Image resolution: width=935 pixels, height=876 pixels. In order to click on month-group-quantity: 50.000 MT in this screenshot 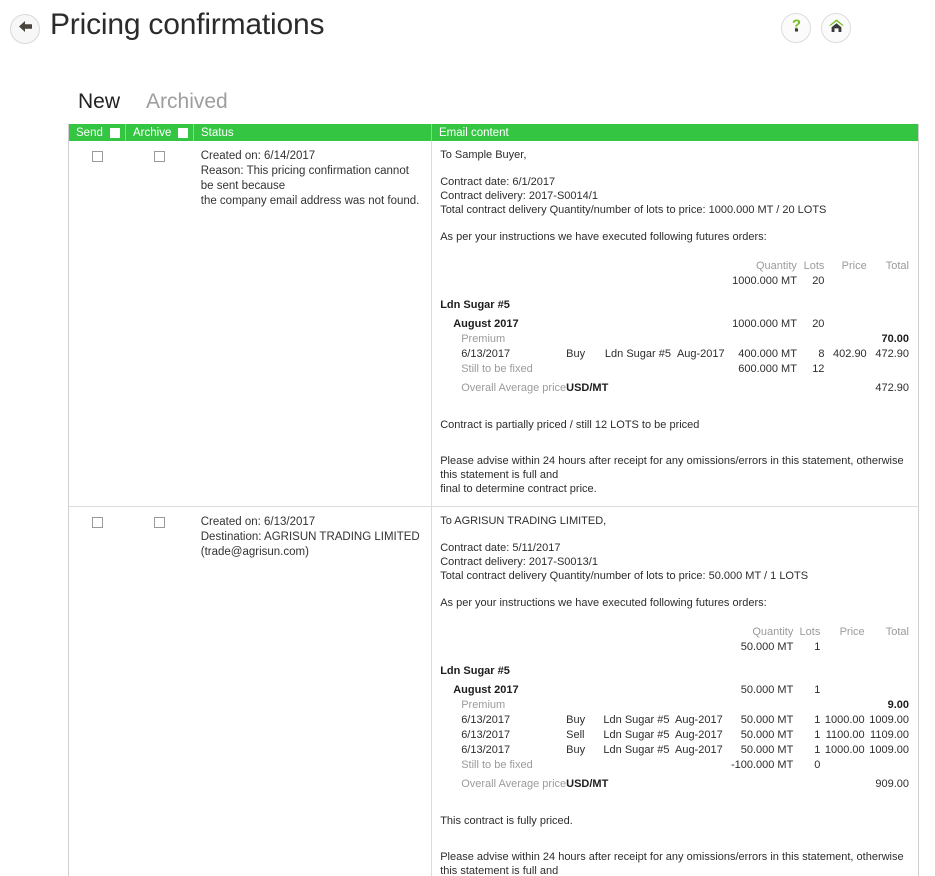, I will do `click(767, 690)`.